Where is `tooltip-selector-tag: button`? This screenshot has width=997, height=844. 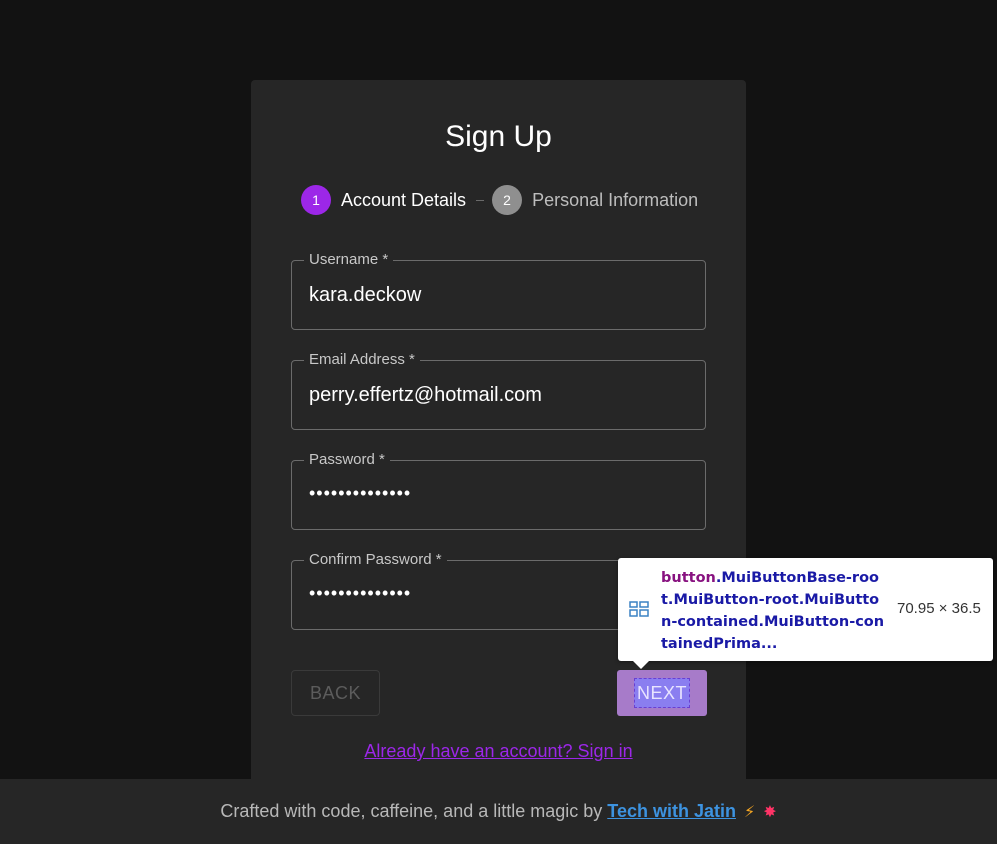
tooltip-selector-tag: button is located at coordinates (688, 578).